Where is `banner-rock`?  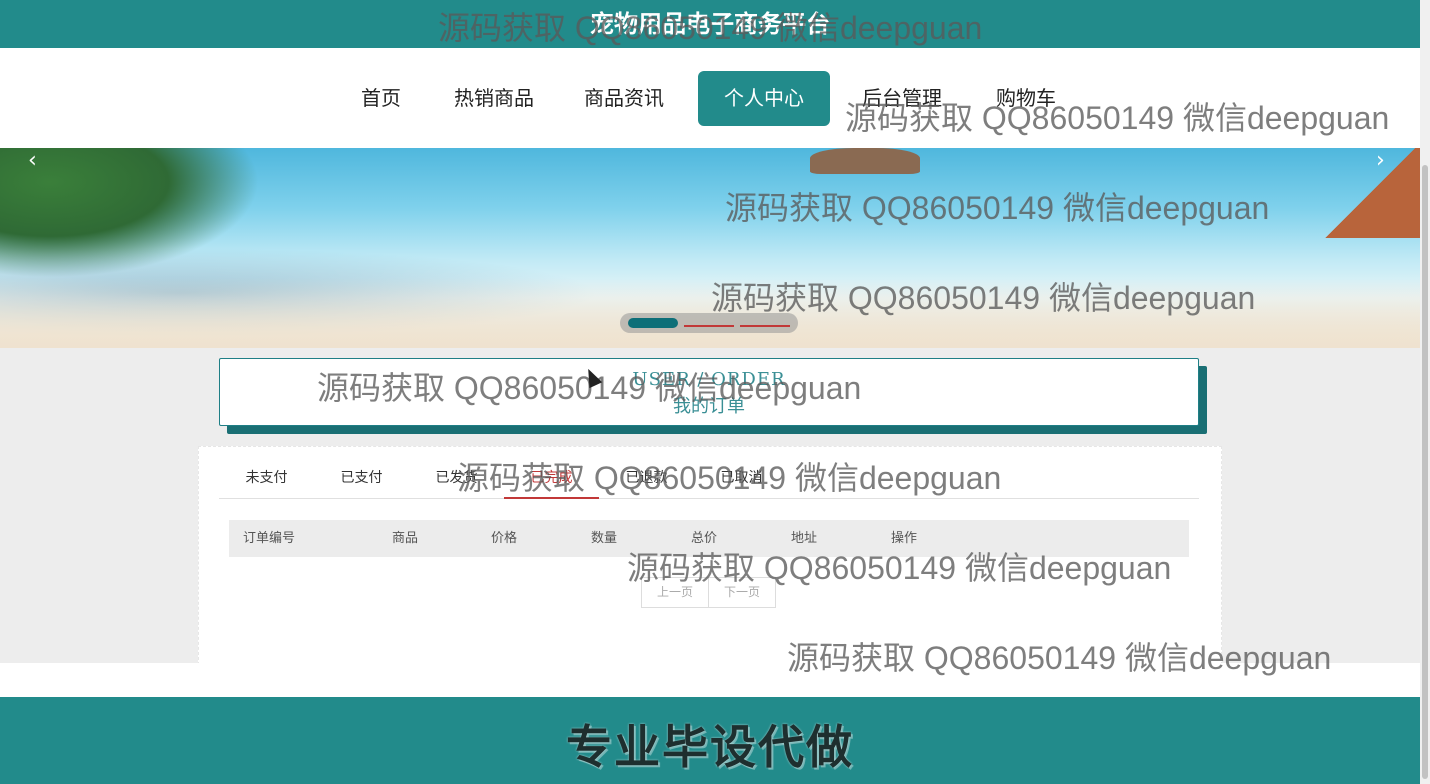
banner-rock is located at coordinates (865, 161).